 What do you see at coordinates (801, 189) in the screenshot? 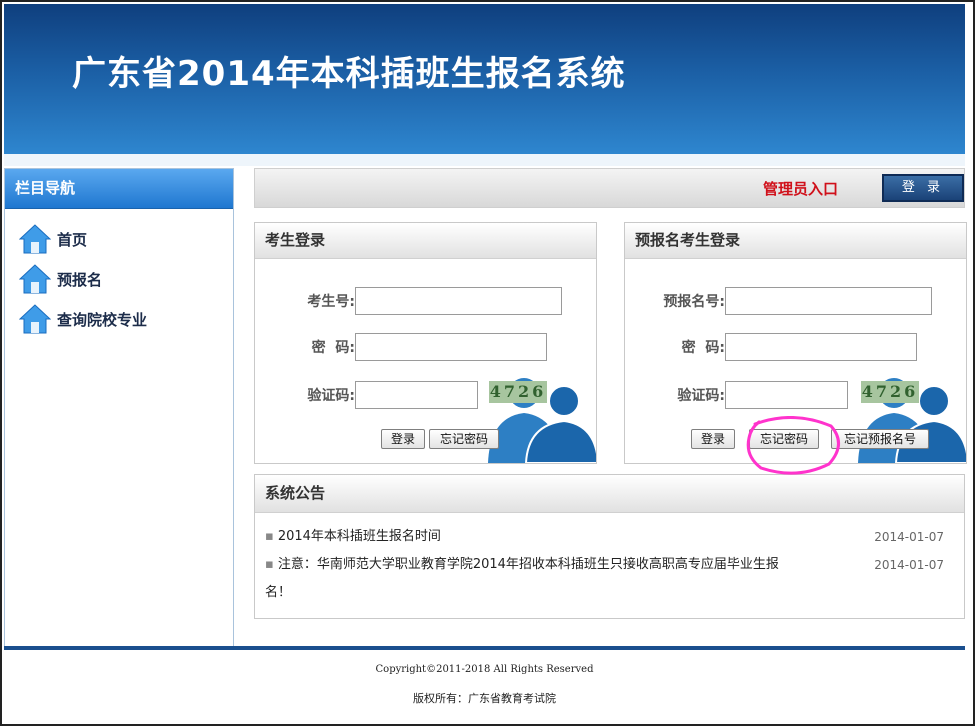
I see `admin-entry-label: 管理员入口` at bounding box center [801, 189].